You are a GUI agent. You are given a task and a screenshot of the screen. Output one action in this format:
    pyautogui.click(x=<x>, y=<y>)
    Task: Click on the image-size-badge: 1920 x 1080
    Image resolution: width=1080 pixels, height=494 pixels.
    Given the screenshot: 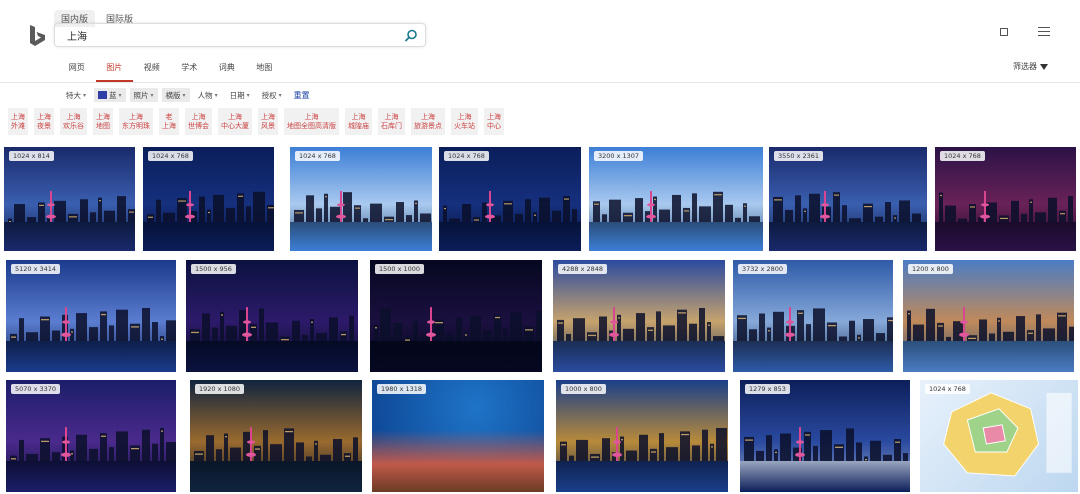 What is the action you would take?
    pyautogui.click(x=220, y=389)
    